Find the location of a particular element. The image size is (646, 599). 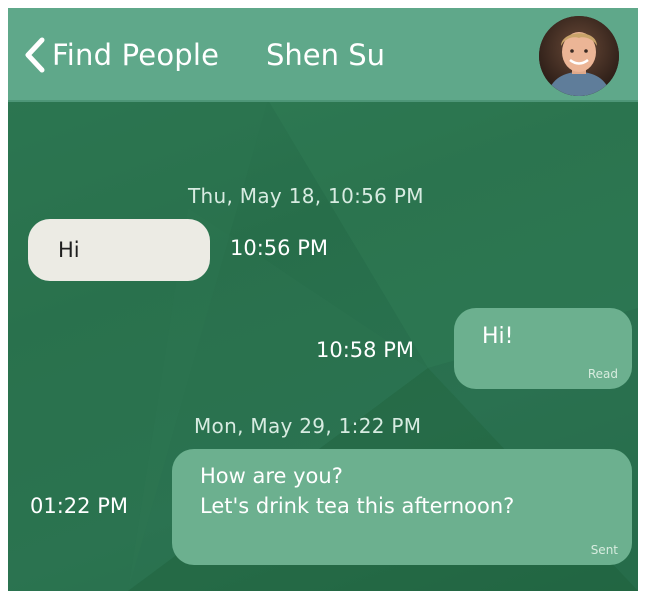

message-bubble-outgoing: Hi! Read is located at coordinates (543, 348).